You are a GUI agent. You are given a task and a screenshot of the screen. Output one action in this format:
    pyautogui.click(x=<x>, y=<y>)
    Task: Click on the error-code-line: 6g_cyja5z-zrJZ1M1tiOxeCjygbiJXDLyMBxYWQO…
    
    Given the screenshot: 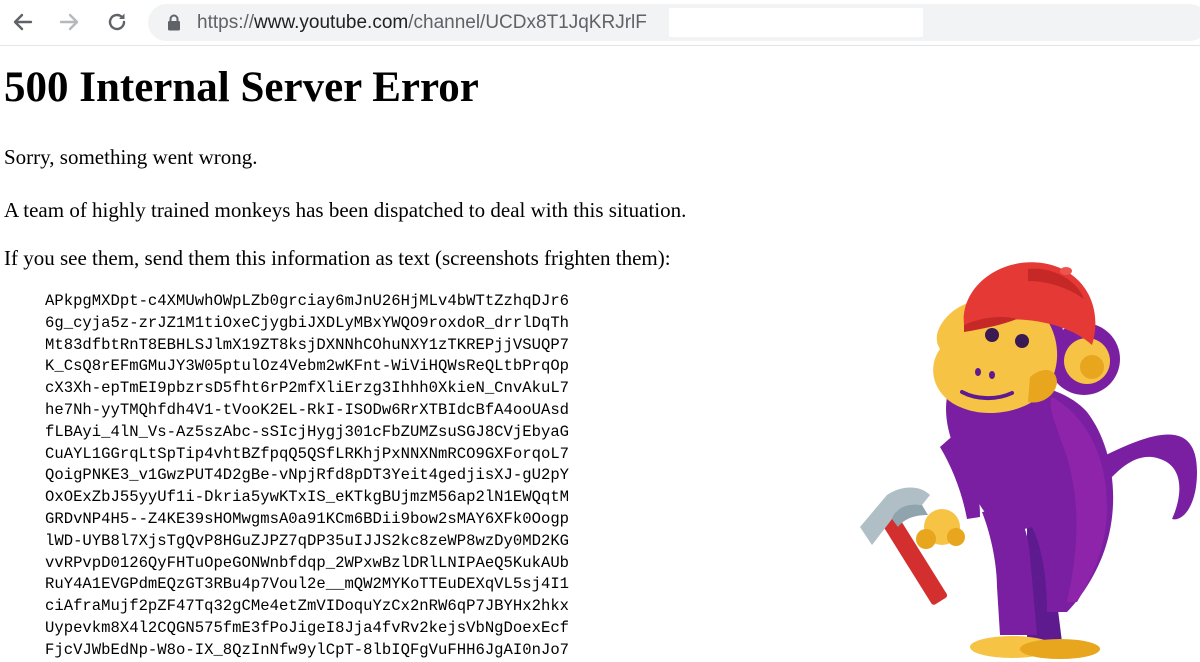 What is the action you would take?
    pyautogui.click(x=307, y=322)
    